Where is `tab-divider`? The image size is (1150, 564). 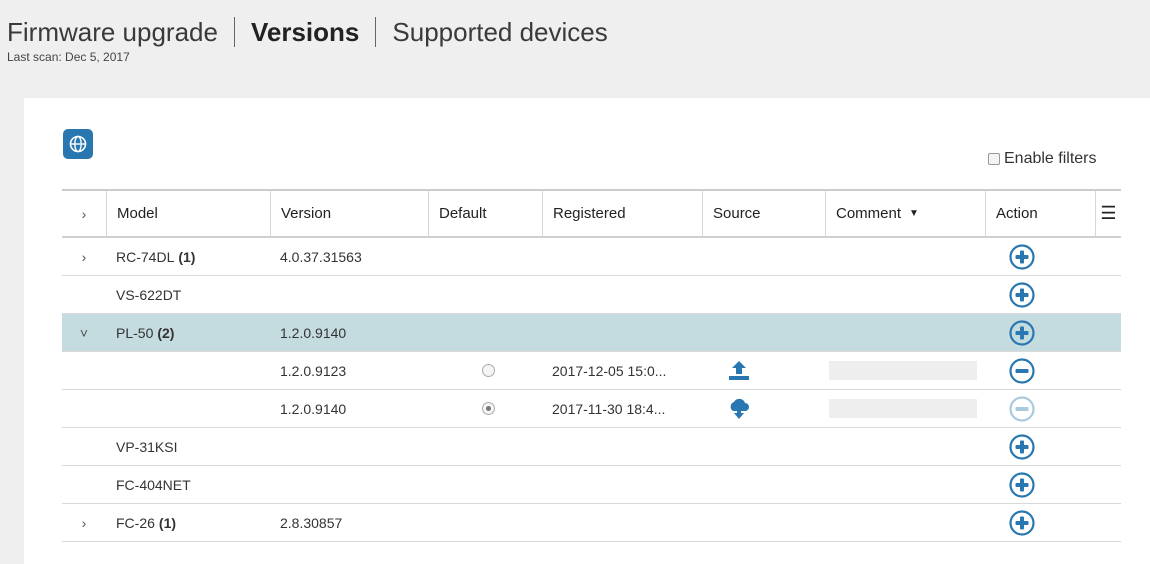 tab-divider is located at coordinates (234, 32).